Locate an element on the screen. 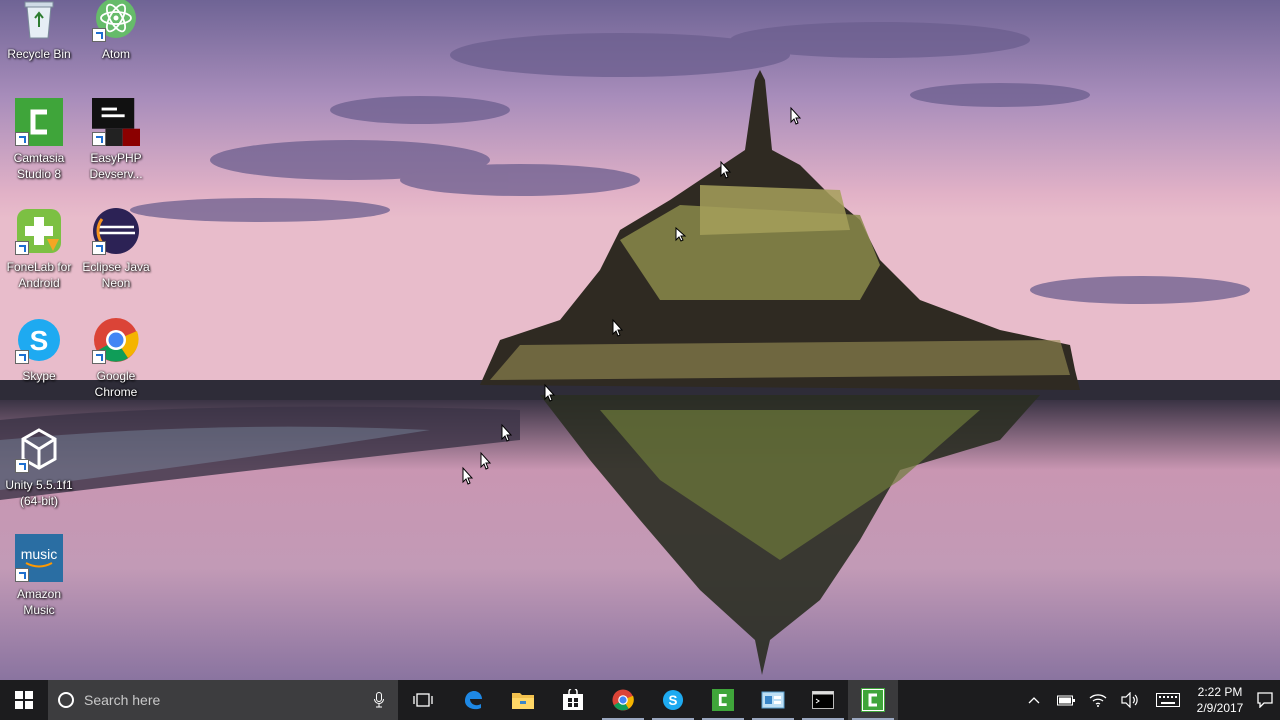 This screenshot has width=1280, height=720. taskbar-command-prompt is located at coordinates (823, 700).